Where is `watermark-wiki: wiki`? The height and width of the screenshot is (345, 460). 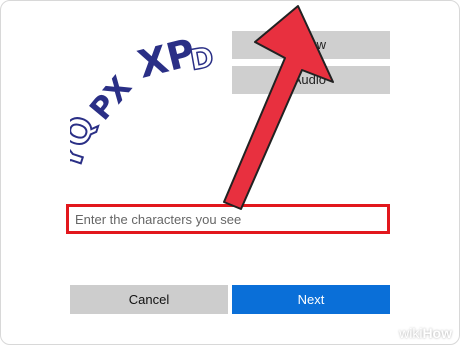 watermark-wiki: wiki is located at coordinates (411, 333).